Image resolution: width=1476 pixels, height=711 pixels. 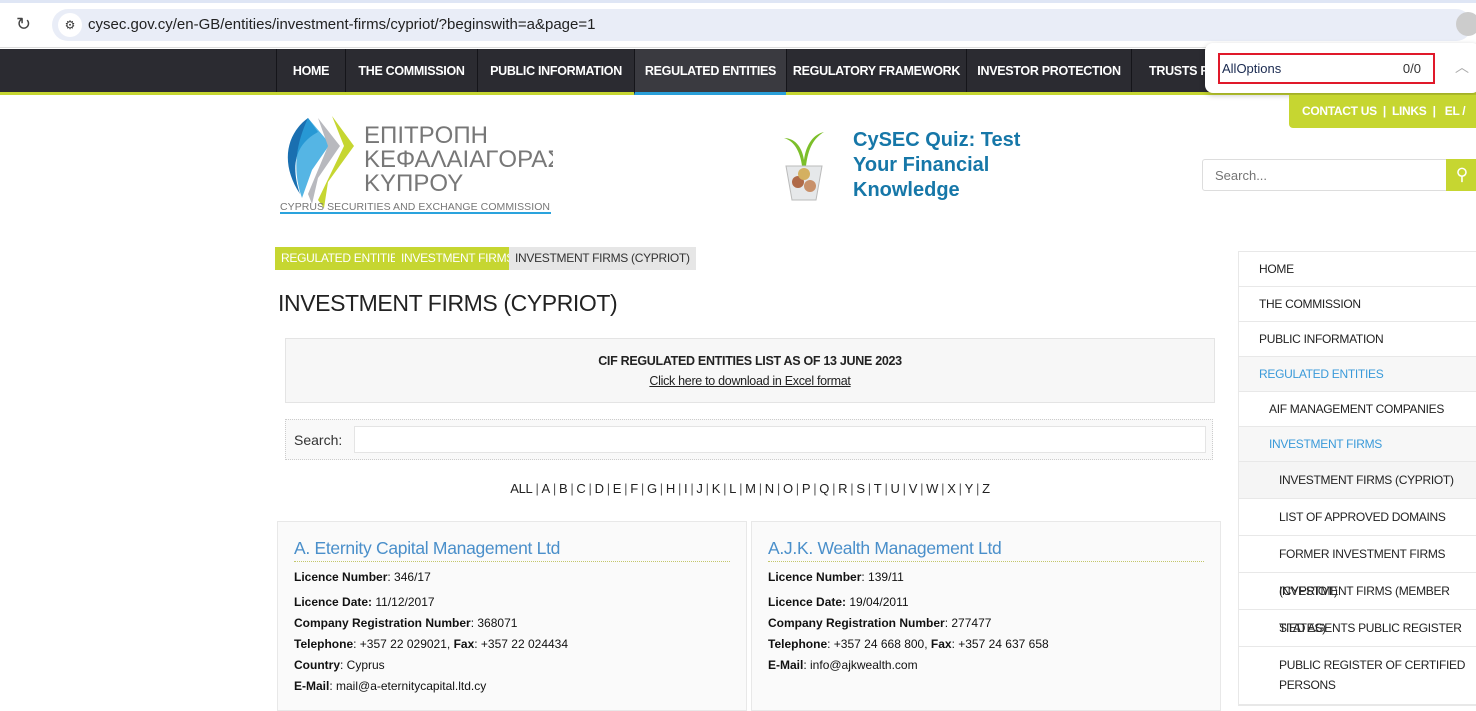 I want to click on breadcrumb-current: INVESTMENT FIRMS (CYPRIOT), so click(x=602, y=258).